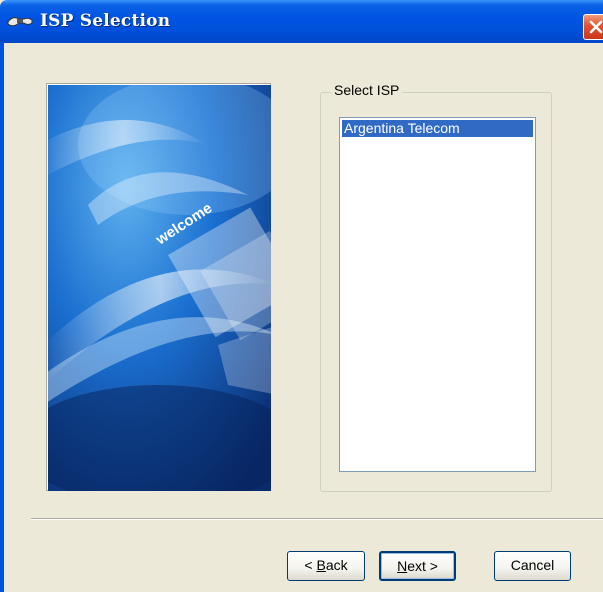 The width and height of the screenshot is (603, 592). I want to click on network-cable-icon, so click(20, 21).